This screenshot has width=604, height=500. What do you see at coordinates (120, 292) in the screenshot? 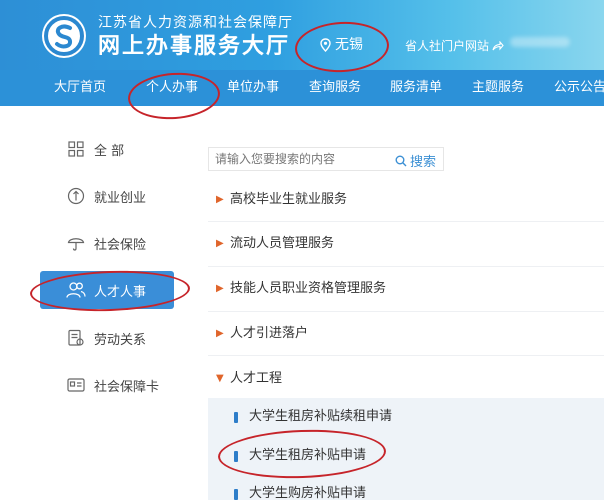
I see `sidebar-item-label: 人才人事` at bounding box center [120, 292].